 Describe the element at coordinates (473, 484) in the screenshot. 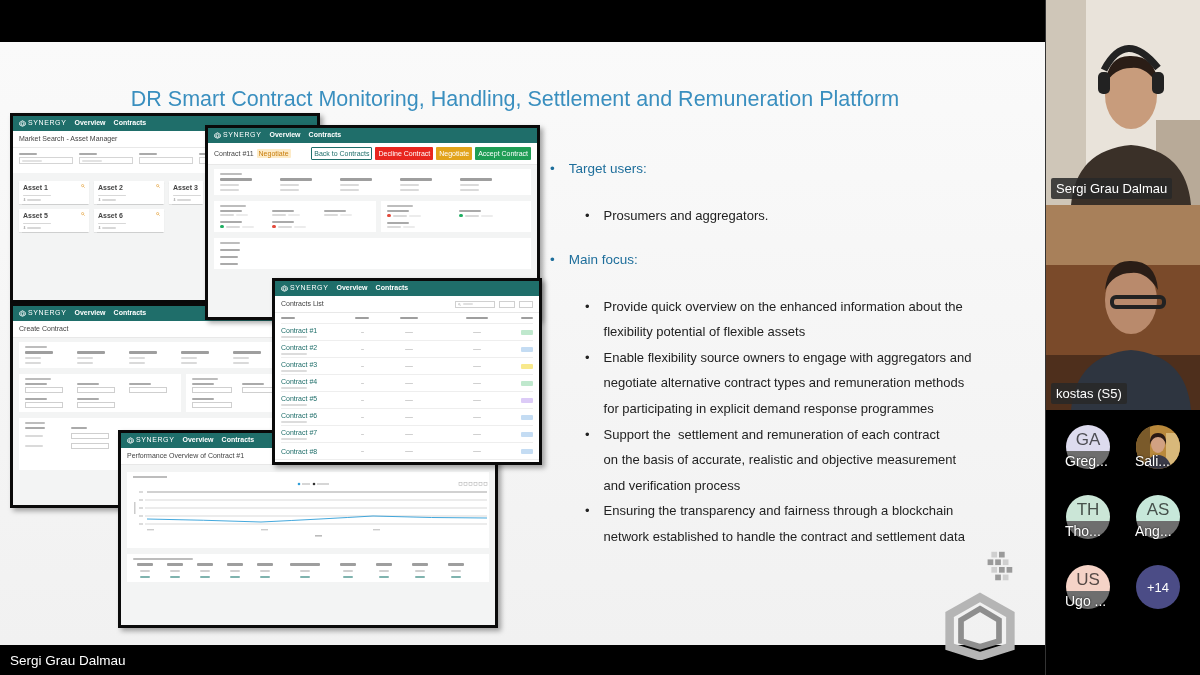

I see `chart-toolbar-icon` at that location.